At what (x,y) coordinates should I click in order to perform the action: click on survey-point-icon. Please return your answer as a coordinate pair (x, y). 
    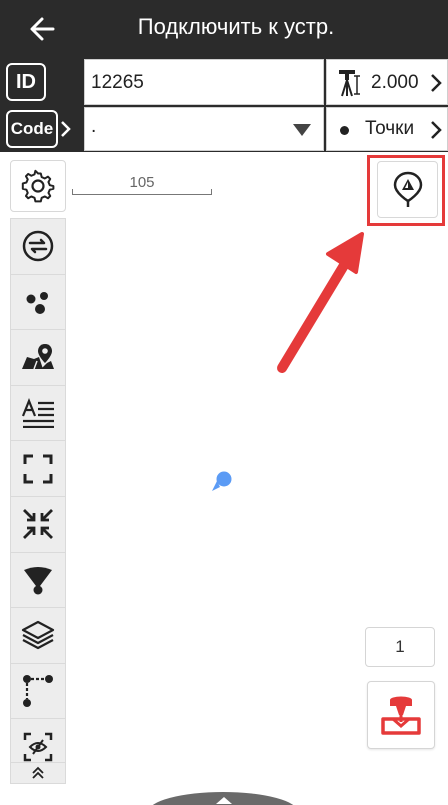
    Looking at the image, I should click on (401, 715).